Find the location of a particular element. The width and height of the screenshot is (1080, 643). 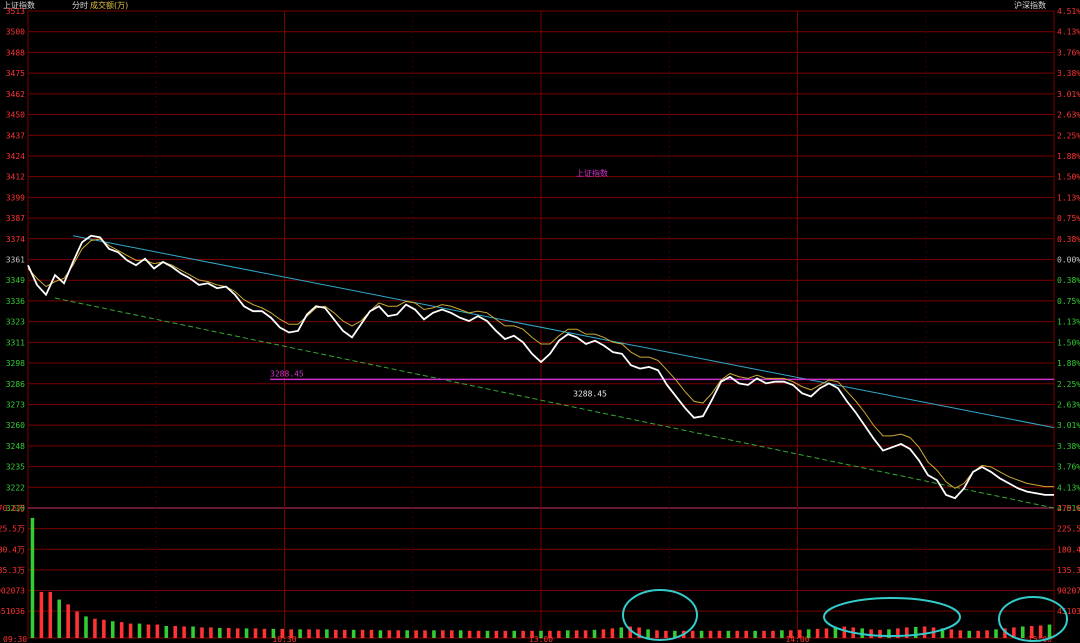

pct-tick-label: 0.00% is located at coordinates (1068, 260).